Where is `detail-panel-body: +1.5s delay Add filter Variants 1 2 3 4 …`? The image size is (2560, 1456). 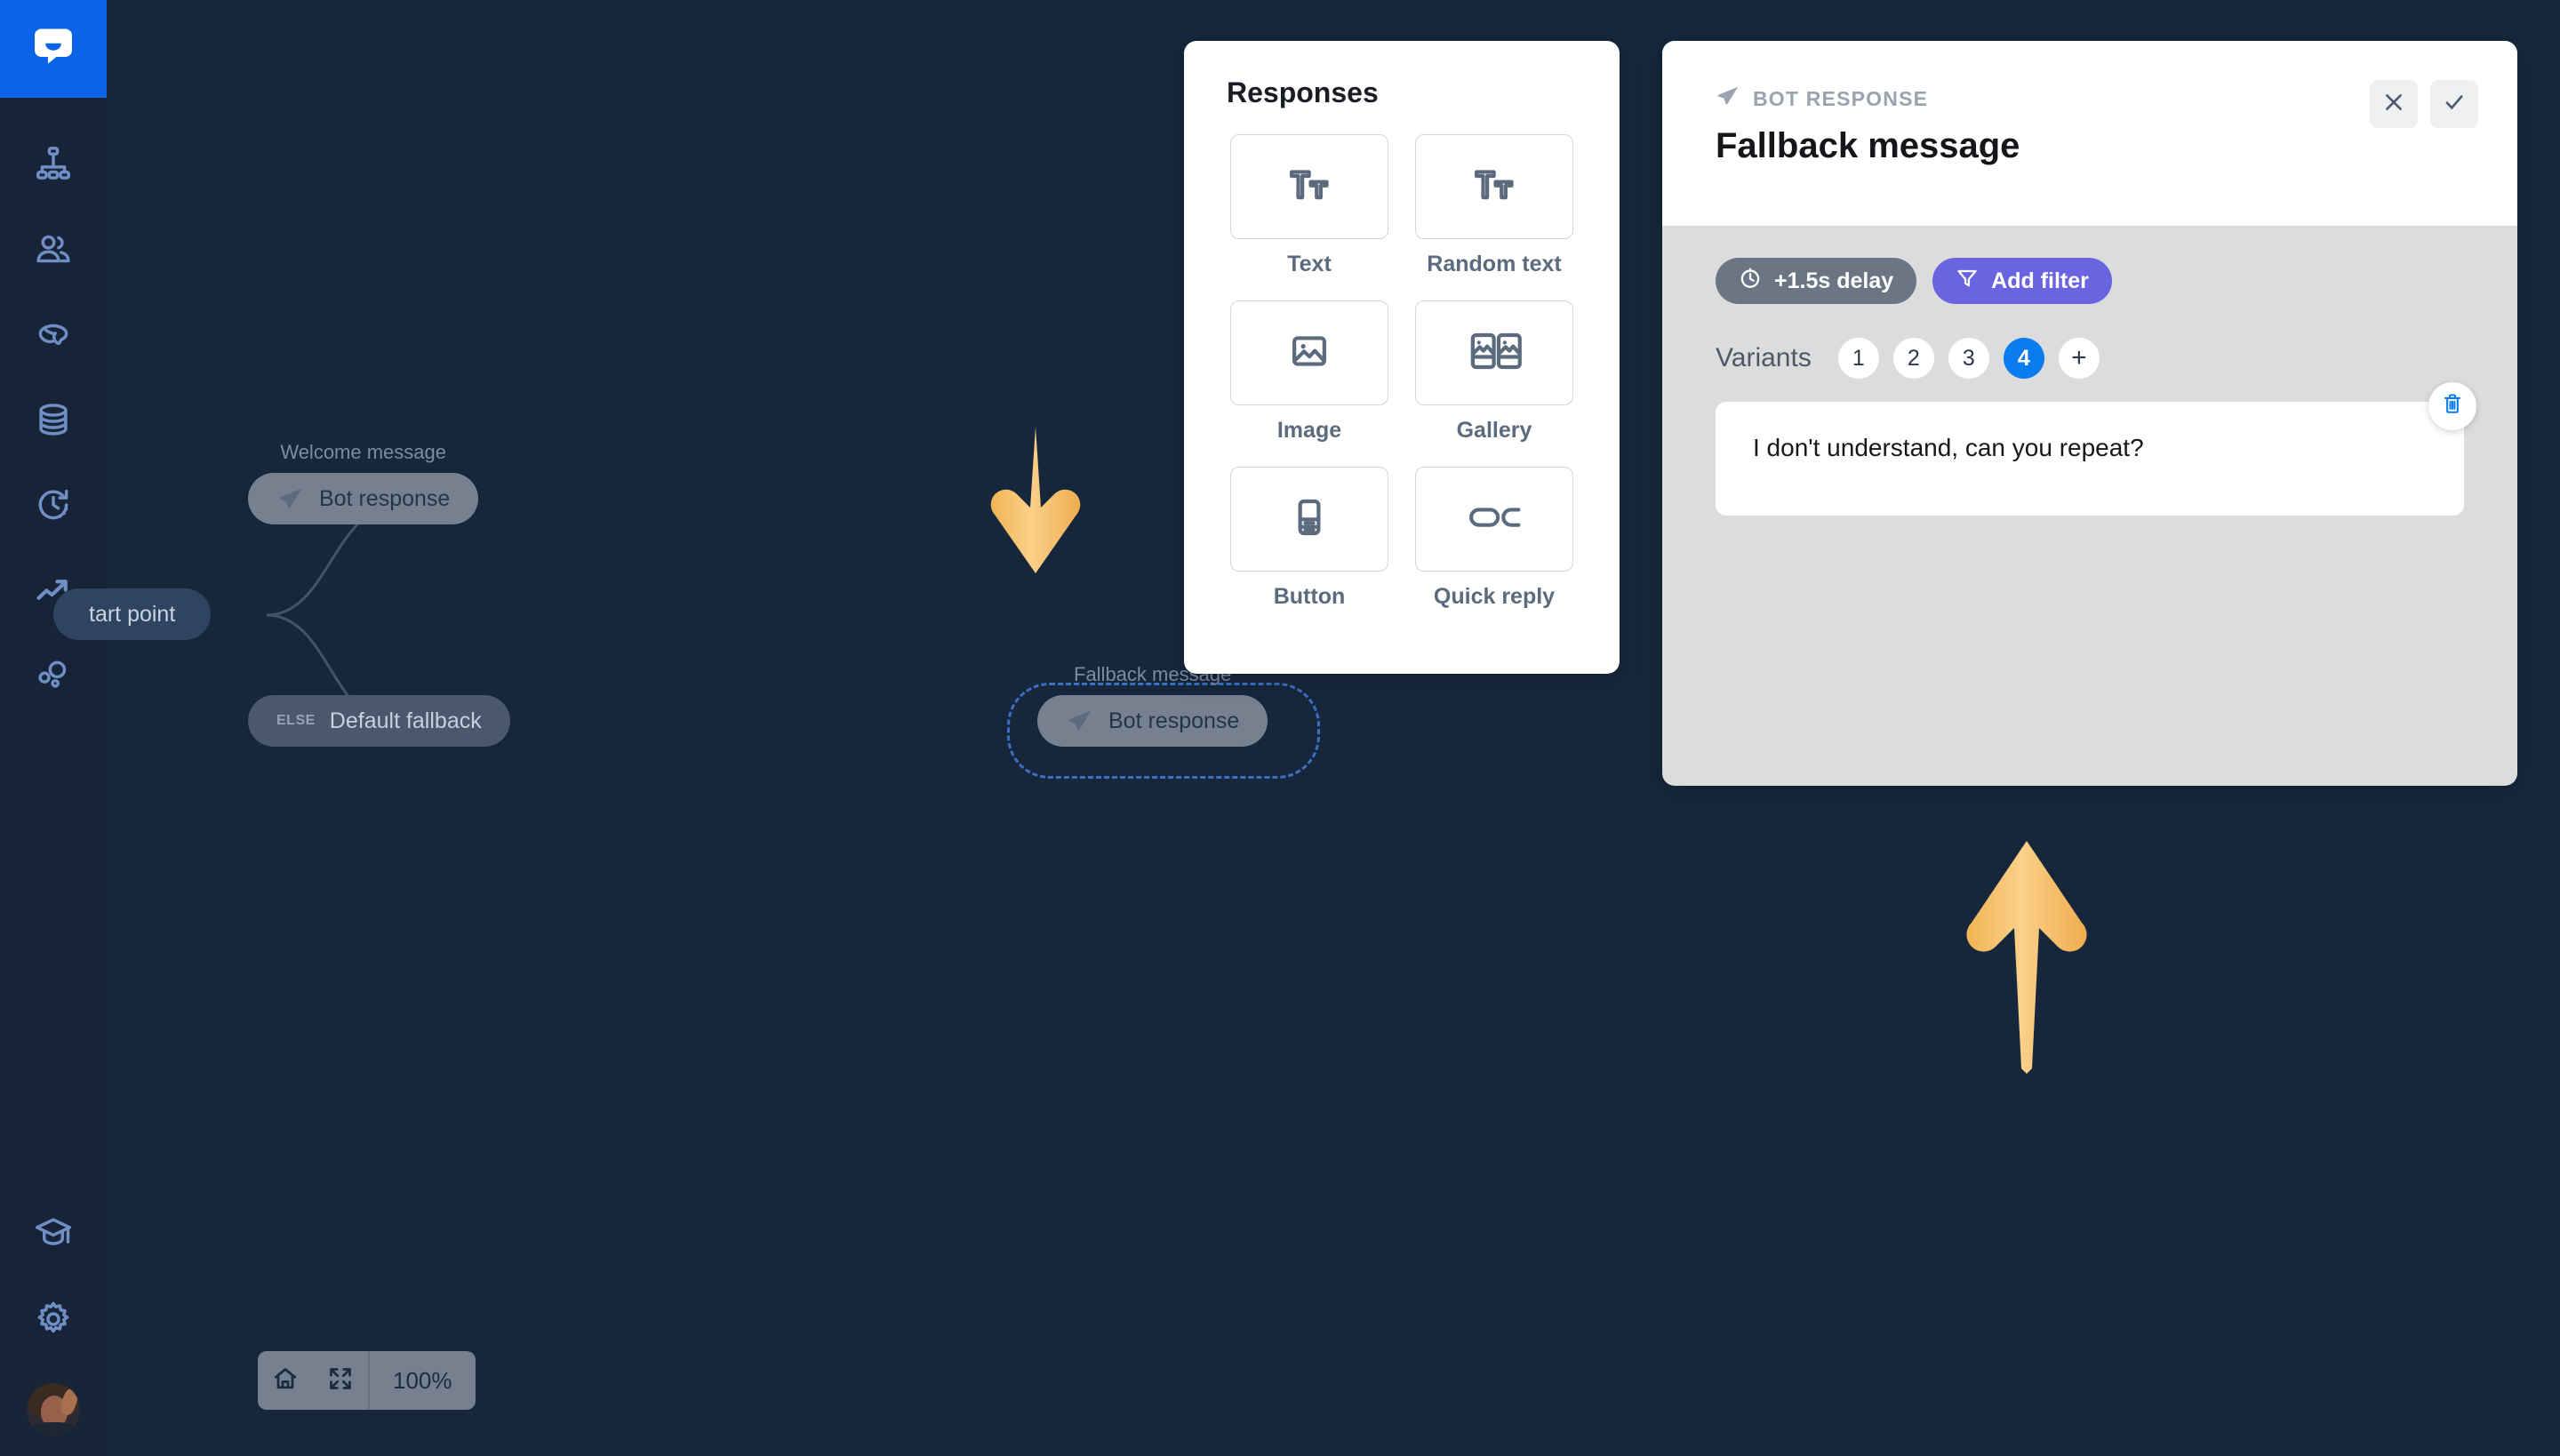
detail-panel-body: +1.5s delay Add filter Variants 1 2 3 4 … is located at coordinates (2089, 387).